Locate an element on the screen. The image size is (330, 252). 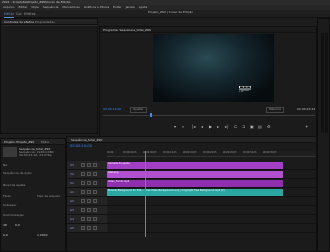
track-header: A3 is located at coordinates (87, 210).